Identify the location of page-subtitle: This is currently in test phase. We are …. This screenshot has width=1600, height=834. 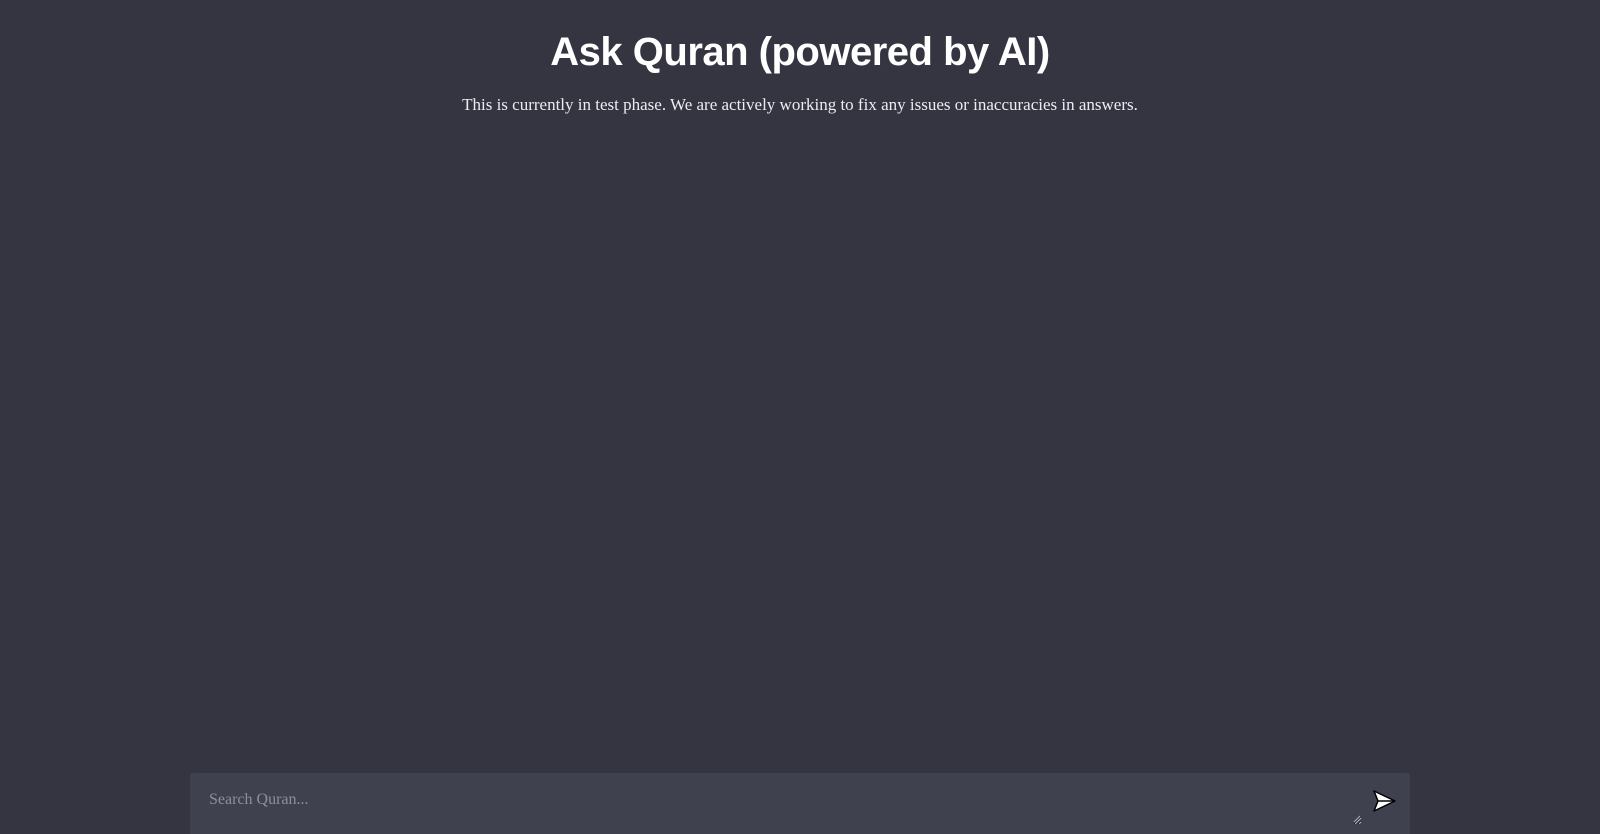
(800, 104).